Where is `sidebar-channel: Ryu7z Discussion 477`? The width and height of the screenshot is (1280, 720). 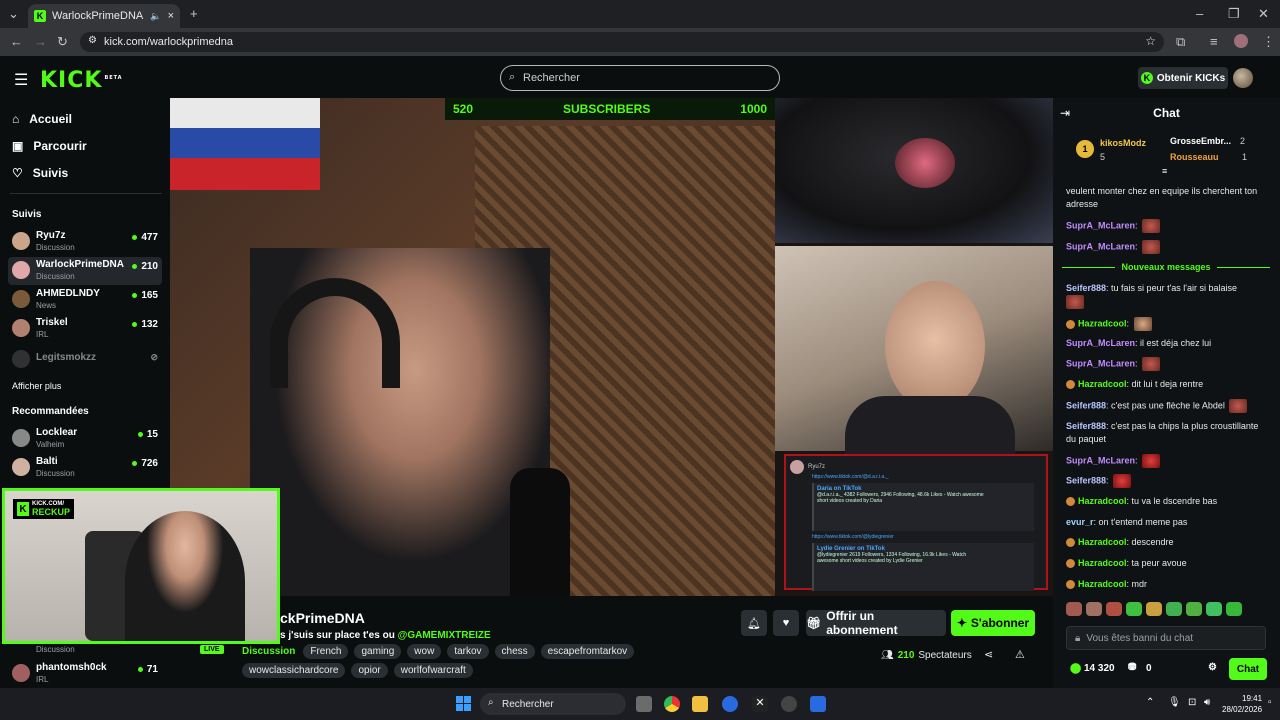
sidebar-channel: Ryu7z Discussion 477 is located at coordinates (85, 242).